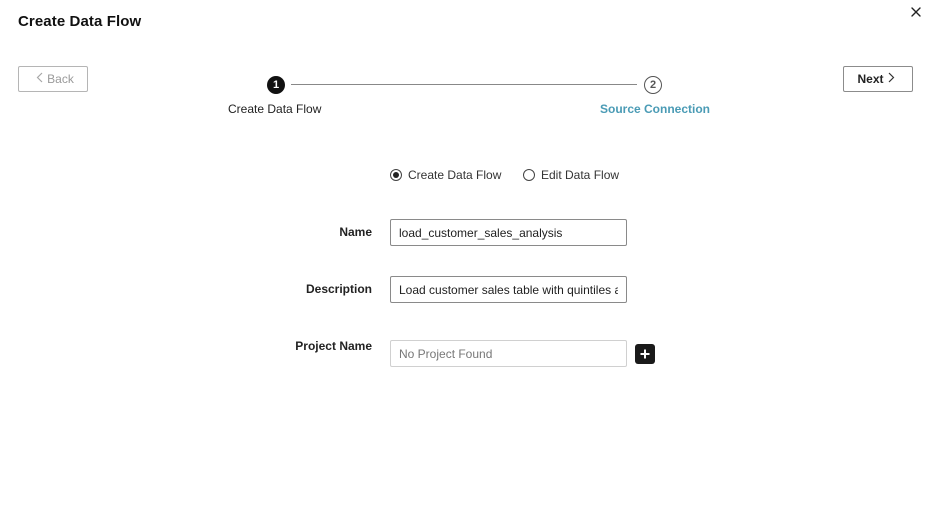 The image size is (932, 523). What do you see at coordinates (870, 79) in the screenshot?
I see `next-button-label: Next` at bounding box center [870, 79].